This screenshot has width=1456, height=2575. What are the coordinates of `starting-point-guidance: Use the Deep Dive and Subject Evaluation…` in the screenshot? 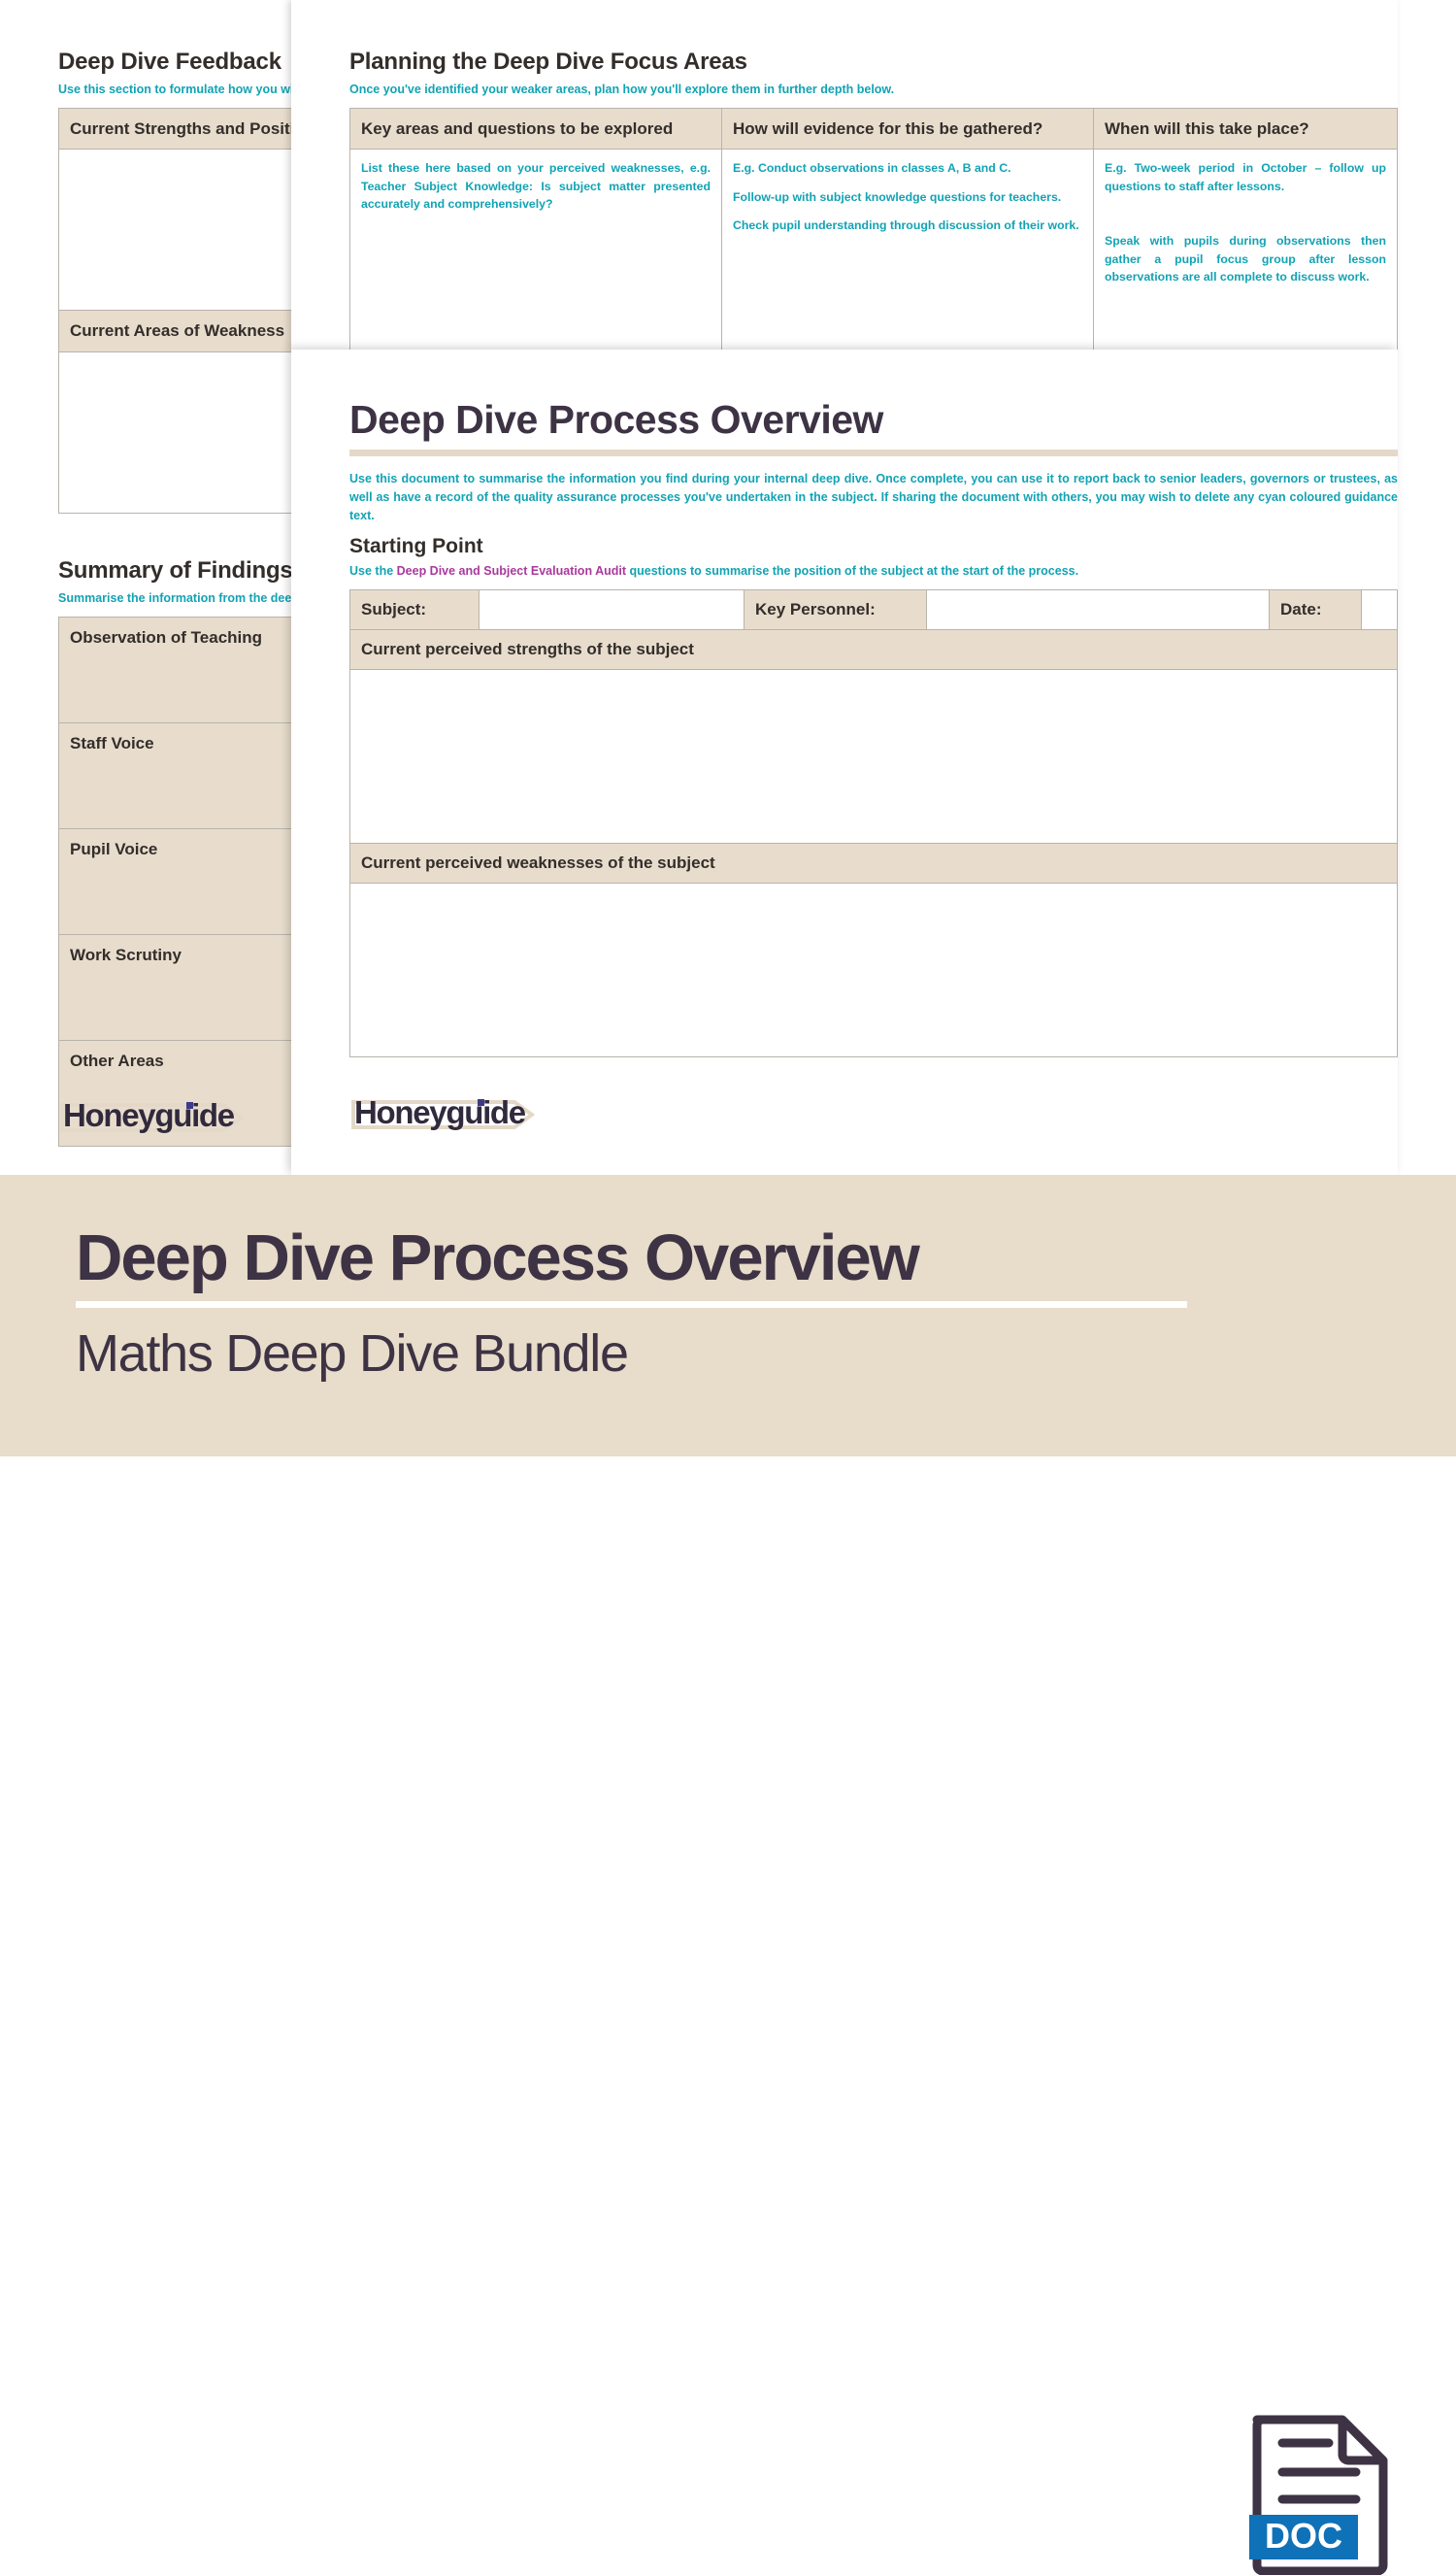 It's located at (873, 571).